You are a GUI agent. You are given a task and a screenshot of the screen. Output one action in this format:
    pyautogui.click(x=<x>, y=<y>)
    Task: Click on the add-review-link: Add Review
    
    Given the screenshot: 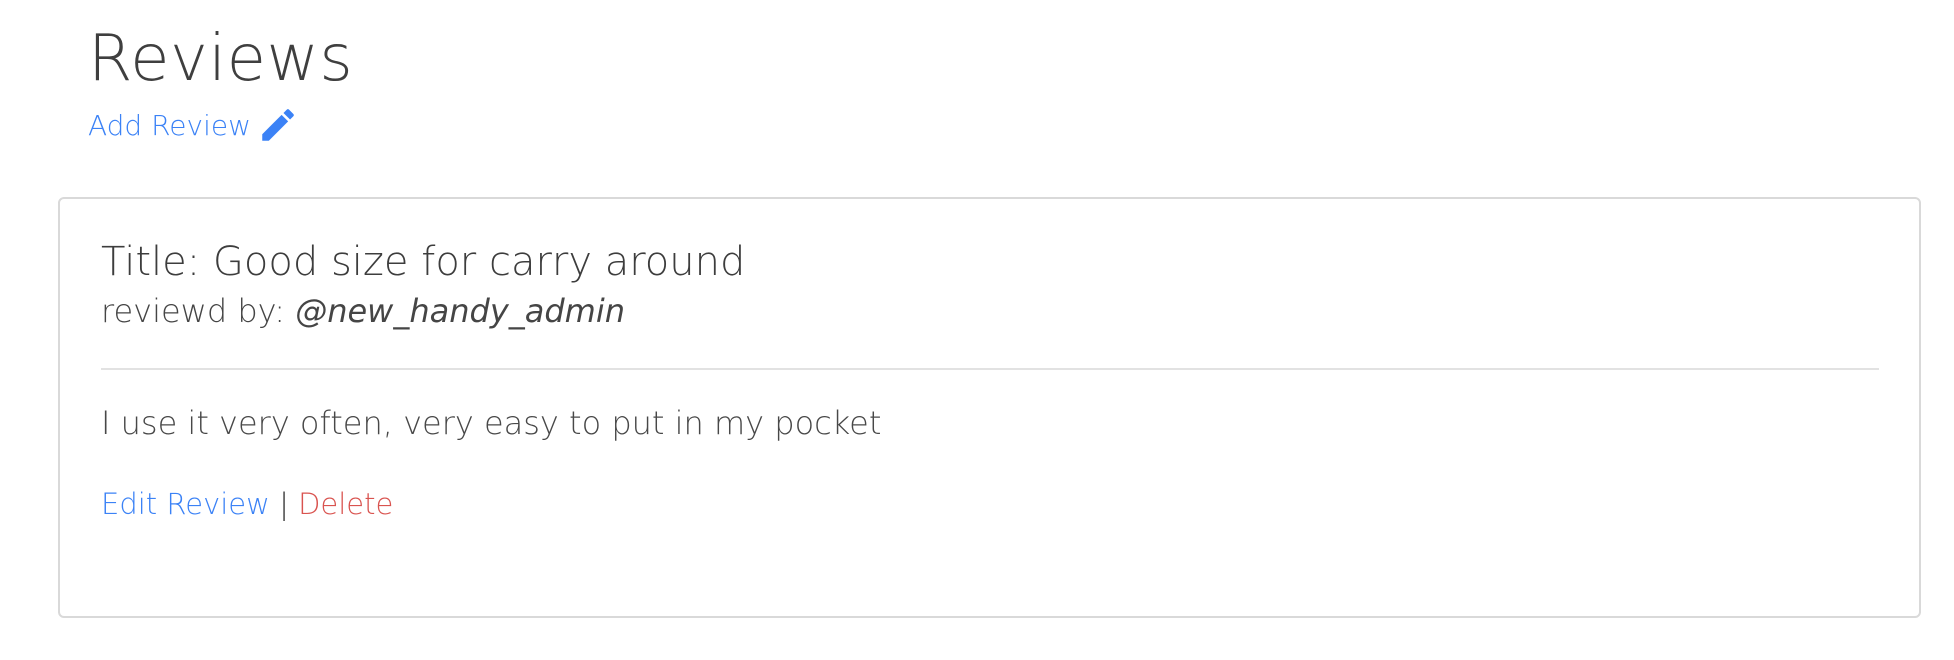 What is the action you would take?
    pyautogui.click(x=193, y=125)
    